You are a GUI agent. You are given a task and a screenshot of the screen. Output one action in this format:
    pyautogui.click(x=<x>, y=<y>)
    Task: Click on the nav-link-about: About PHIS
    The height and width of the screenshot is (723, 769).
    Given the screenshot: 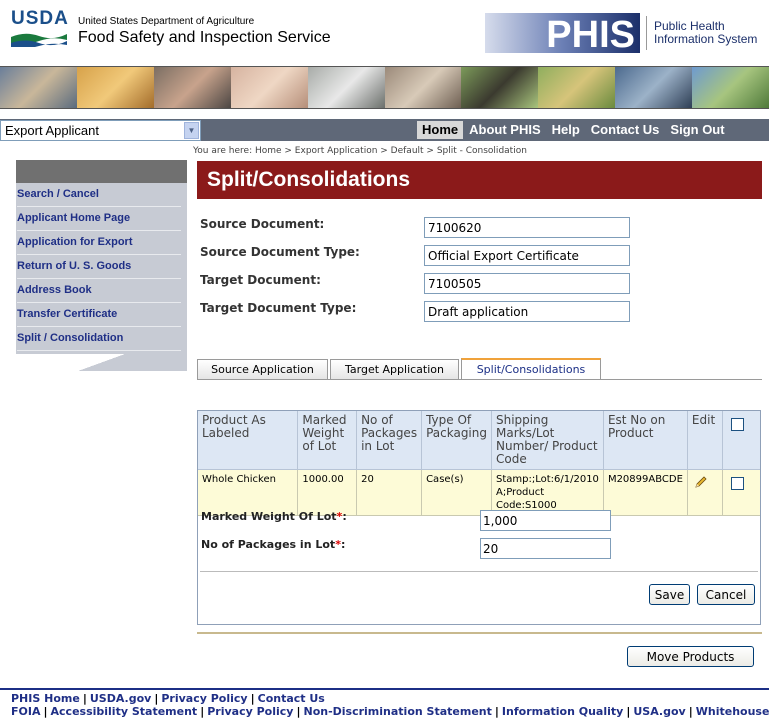 What is the action you would take?
    pyautogui.click(x=505, y=130)
    